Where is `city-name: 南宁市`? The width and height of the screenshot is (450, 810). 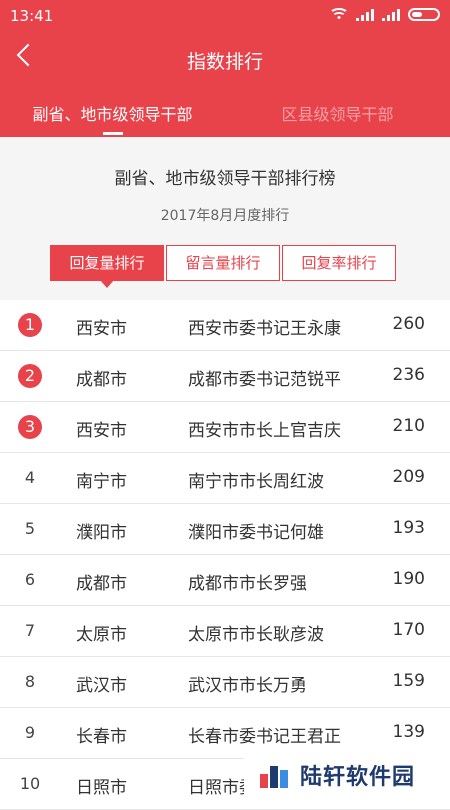 city-name: 南宁市 is located at coordinates (101, 482).